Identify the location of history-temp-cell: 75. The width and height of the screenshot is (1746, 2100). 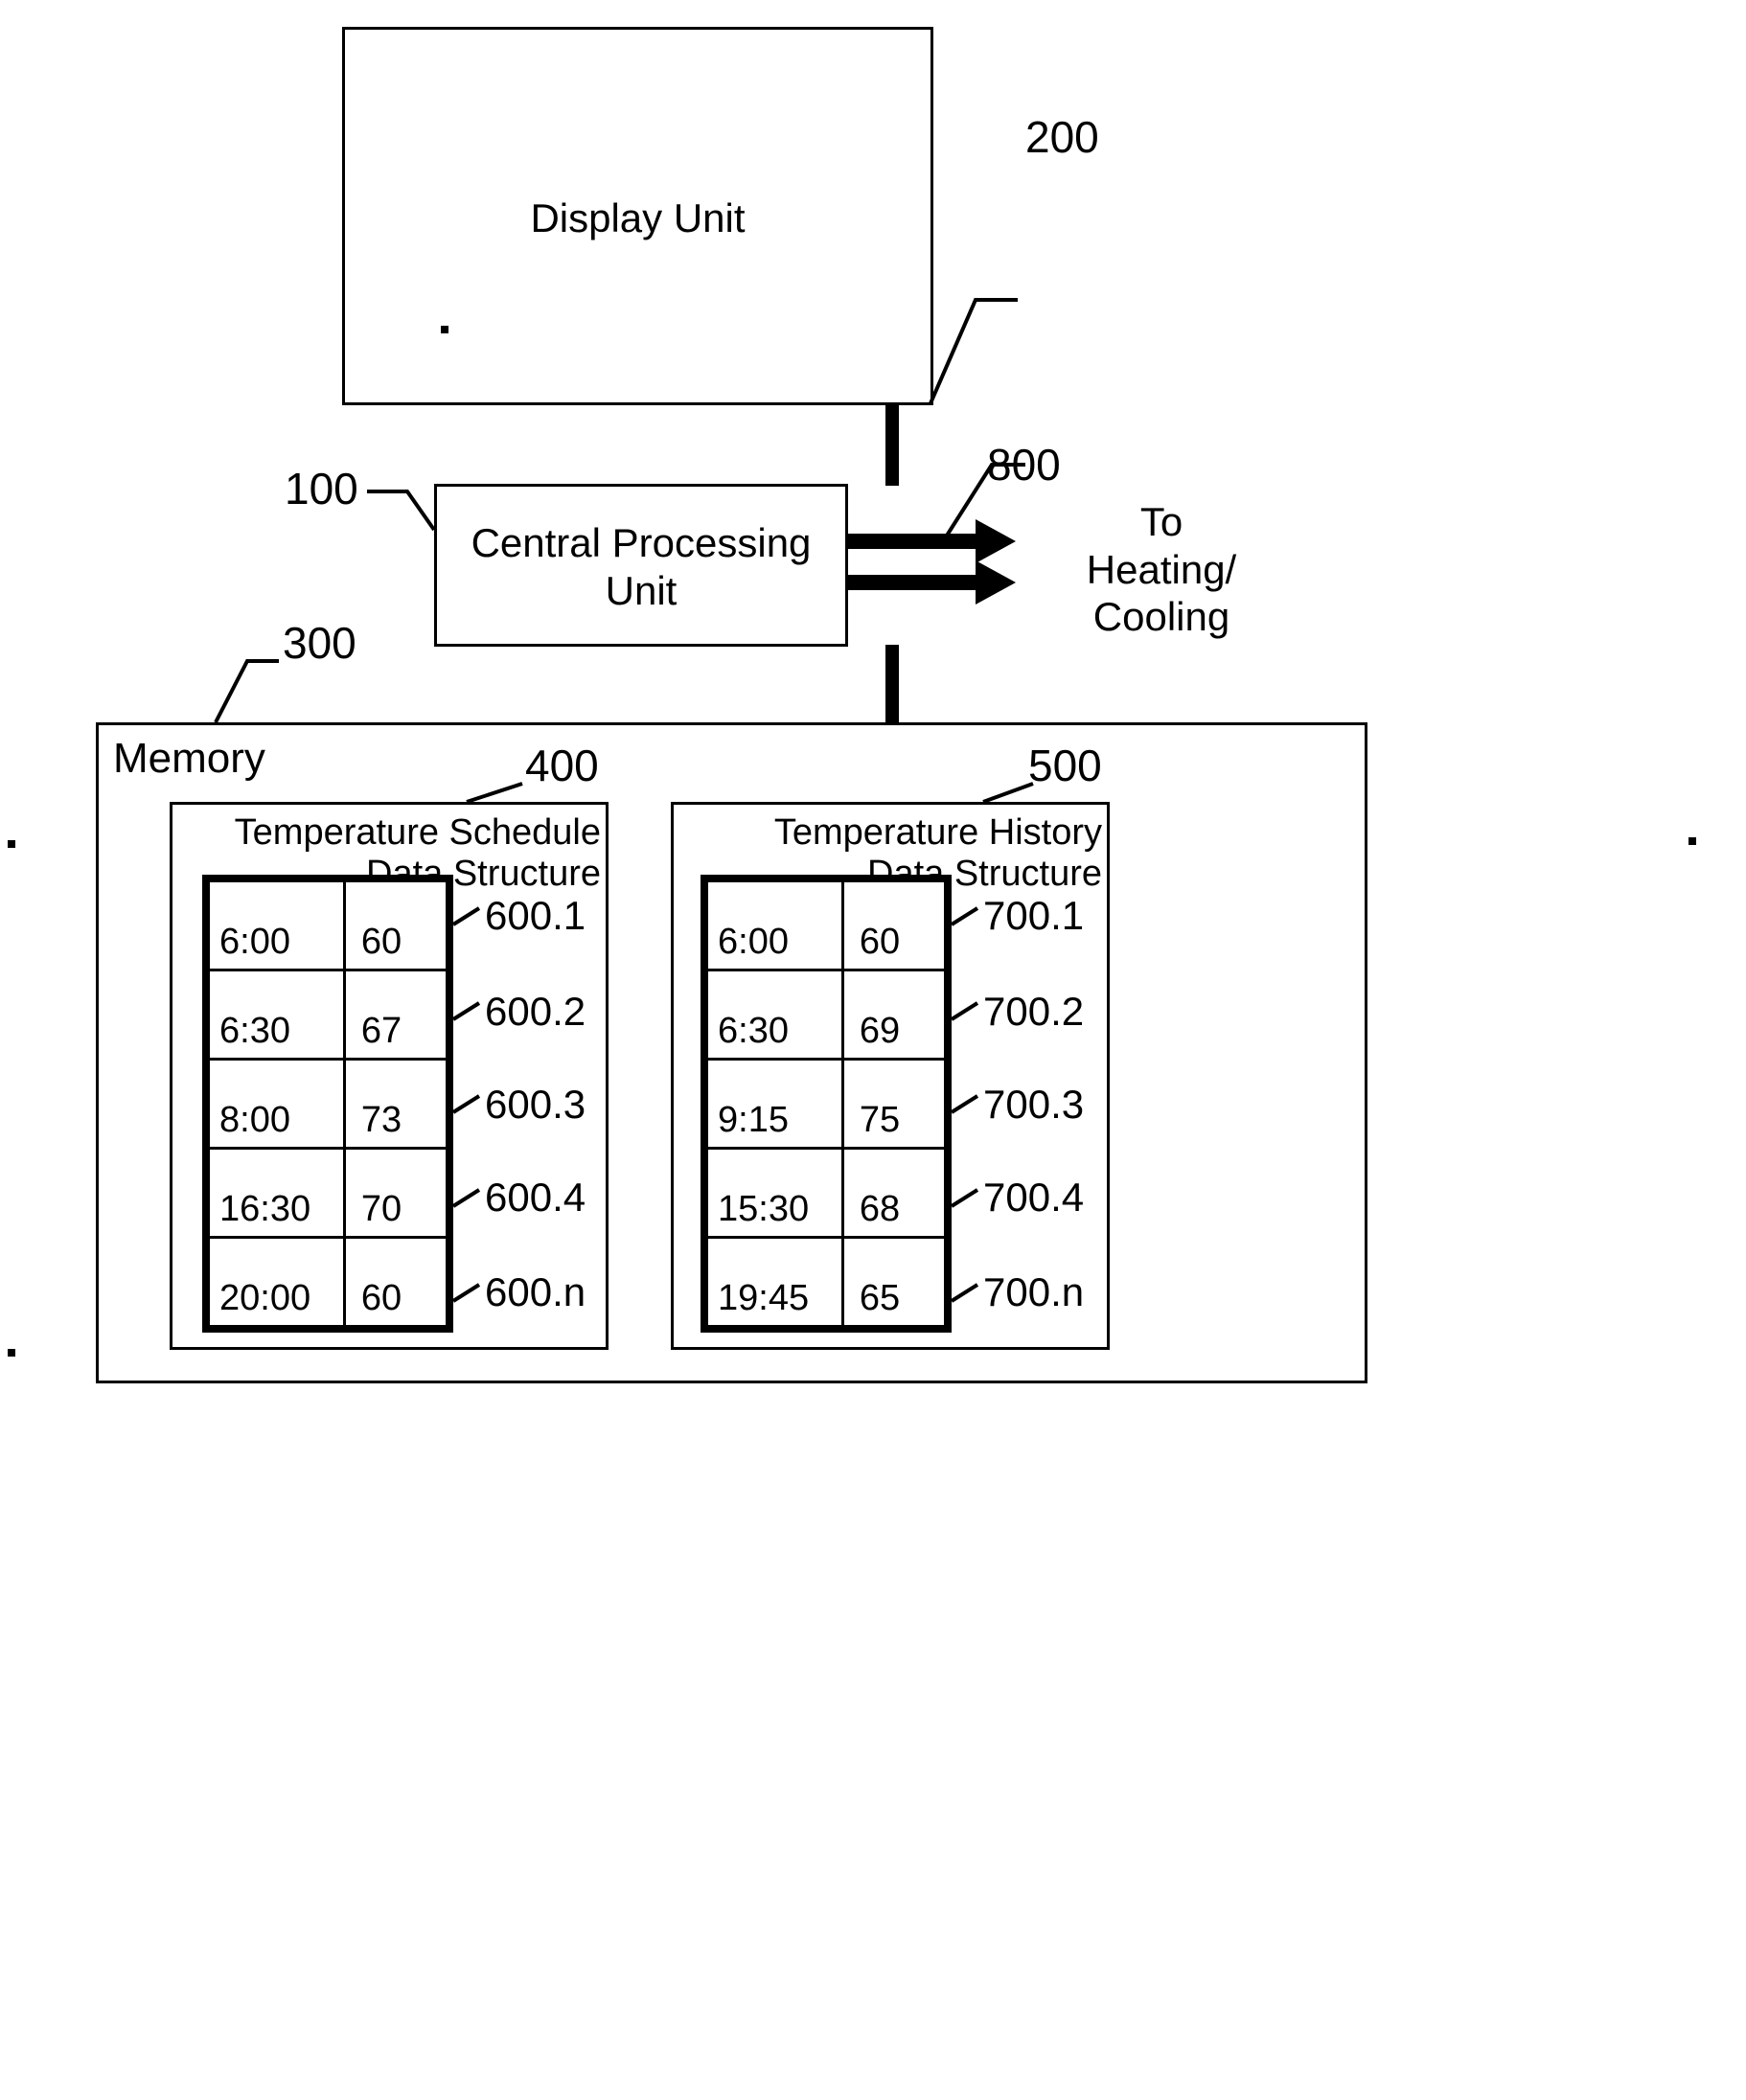
(894, 1104).